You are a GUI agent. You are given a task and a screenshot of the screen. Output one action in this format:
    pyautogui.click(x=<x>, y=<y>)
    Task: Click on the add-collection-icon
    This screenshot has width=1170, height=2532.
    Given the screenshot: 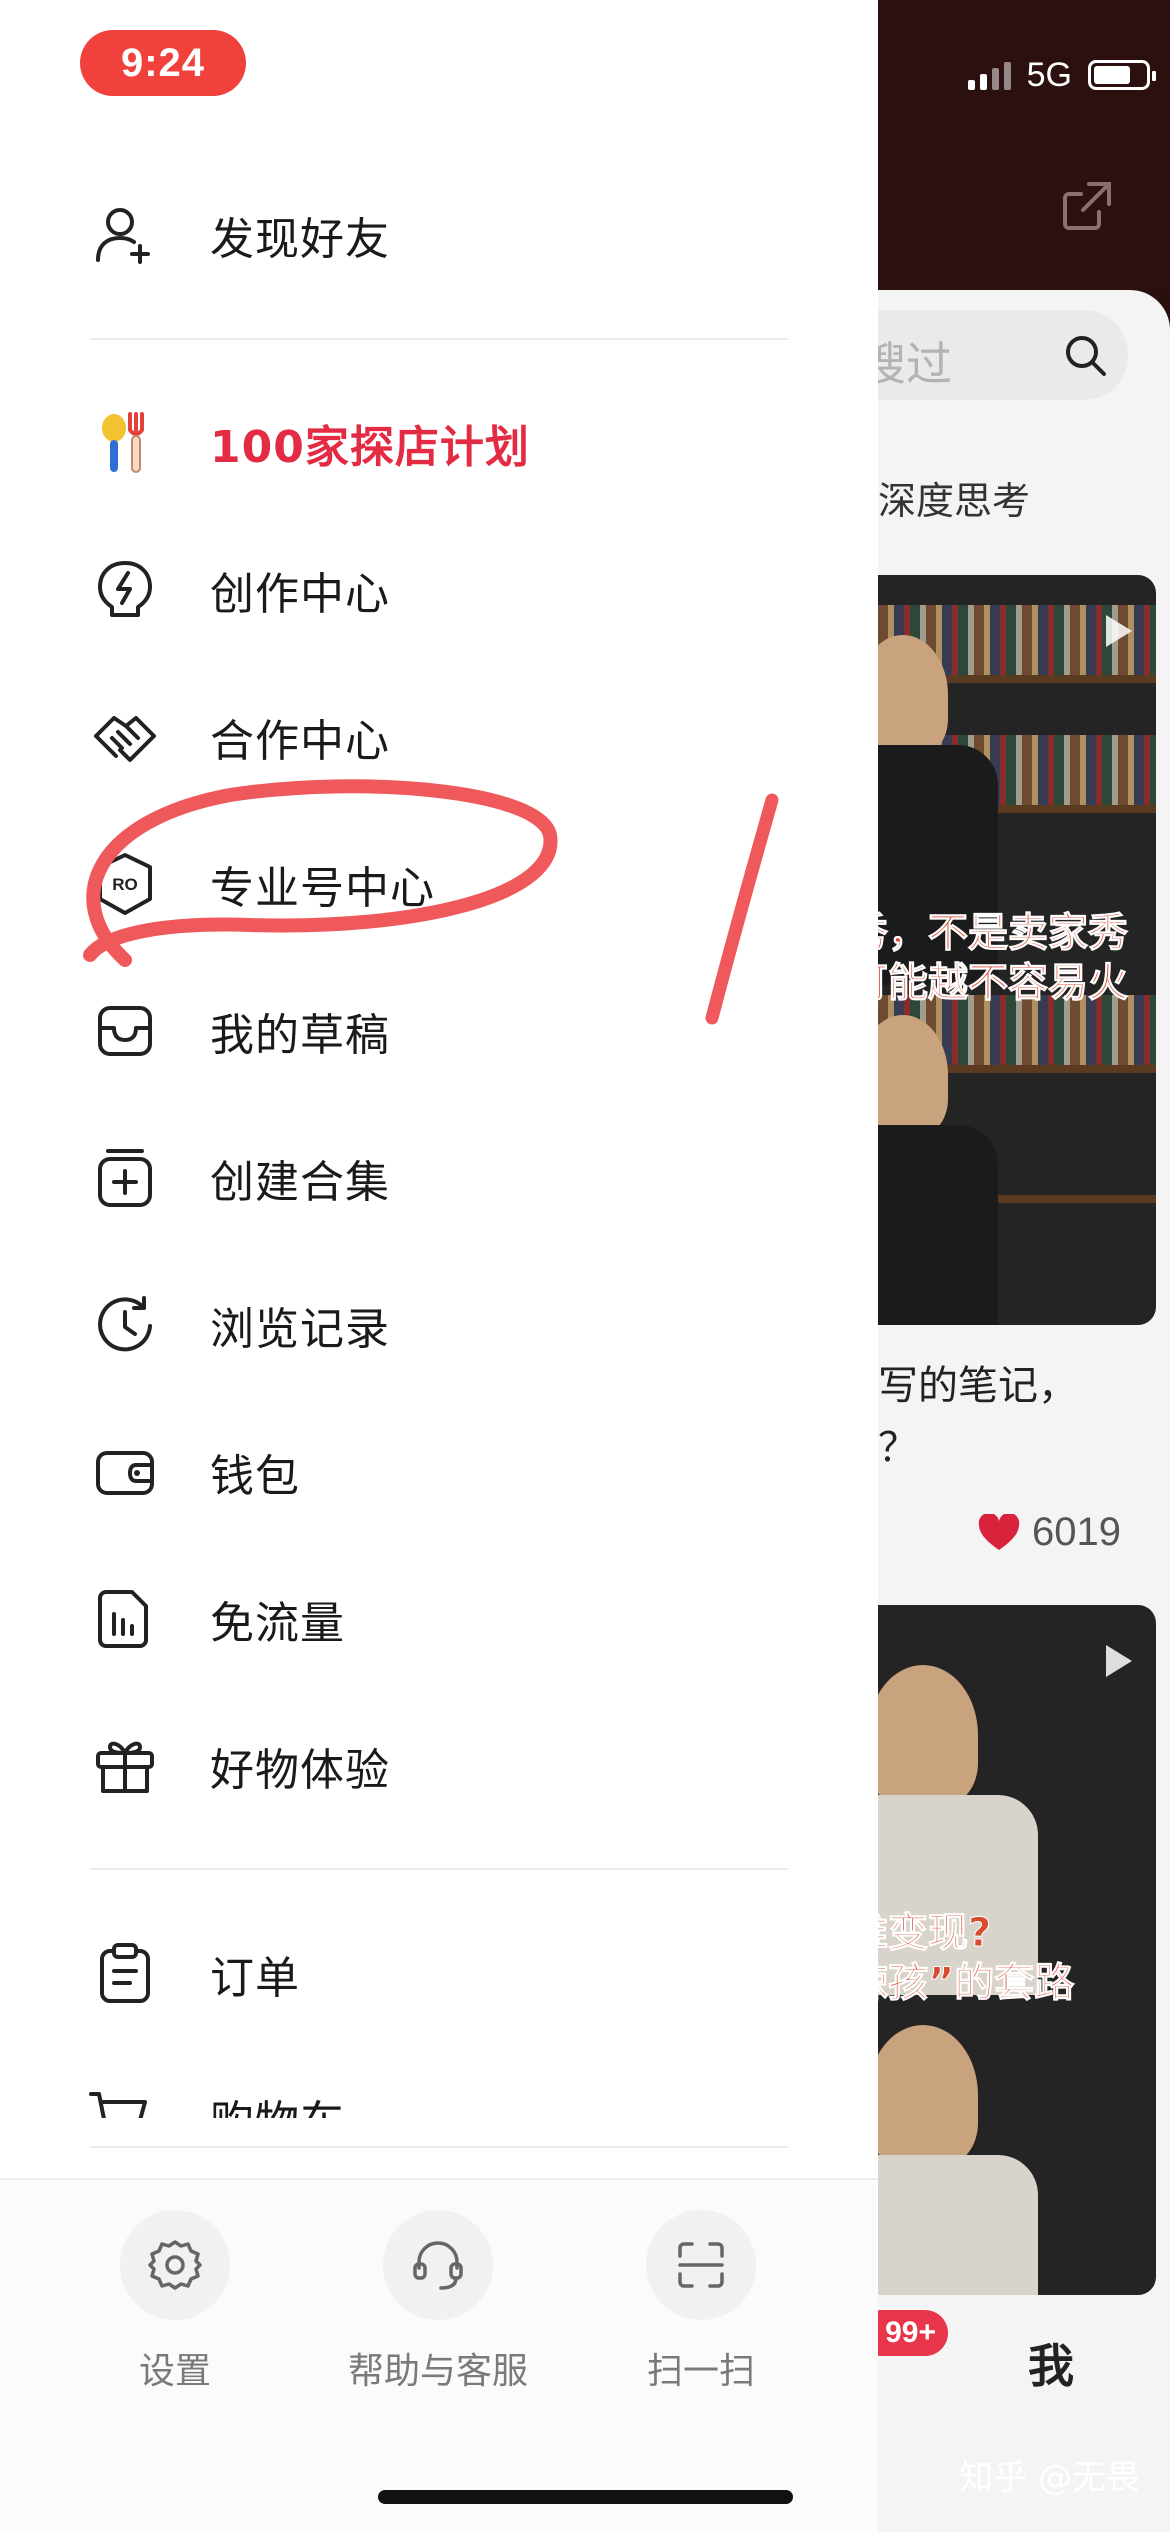 What is the action you would take?
    pyautogui.click(x=125, y=1178)
    